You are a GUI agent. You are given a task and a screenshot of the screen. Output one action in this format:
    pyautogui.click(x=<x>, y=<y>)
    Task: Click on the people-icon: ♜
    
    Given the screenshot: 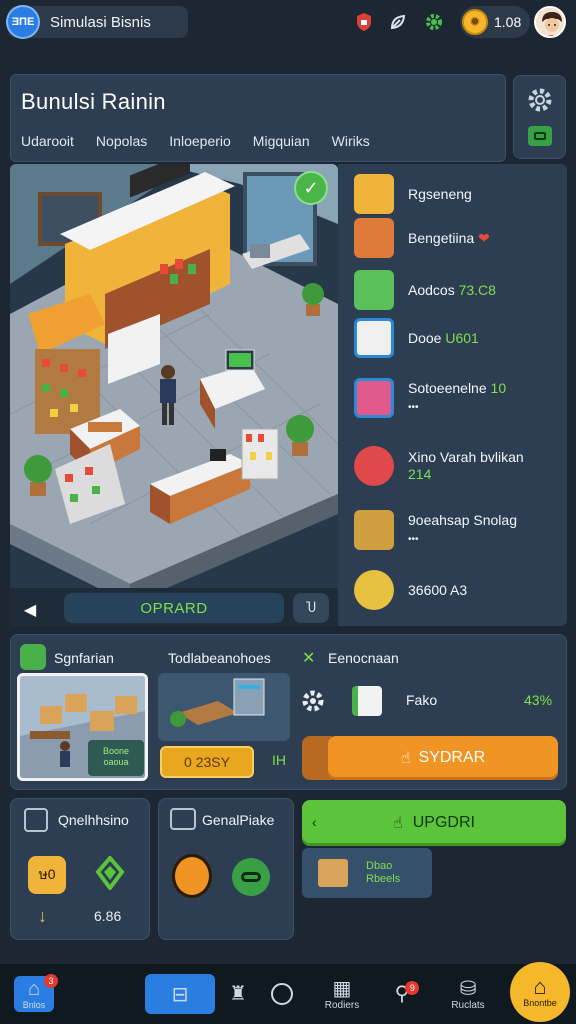 What is the action you would take?
    pyautogui.click(x=238, y=994)
    